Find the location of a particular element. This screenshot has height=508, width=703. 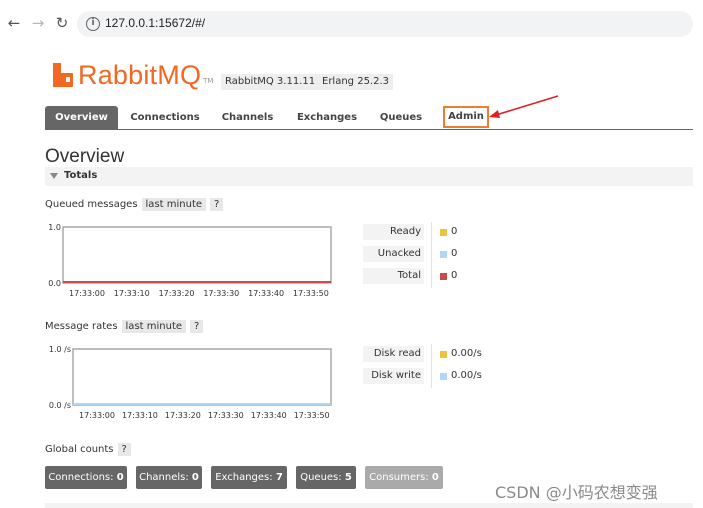

queued-legend: Ready 0 Unacked 0 Total 0 is located at coordinates (438, 255).